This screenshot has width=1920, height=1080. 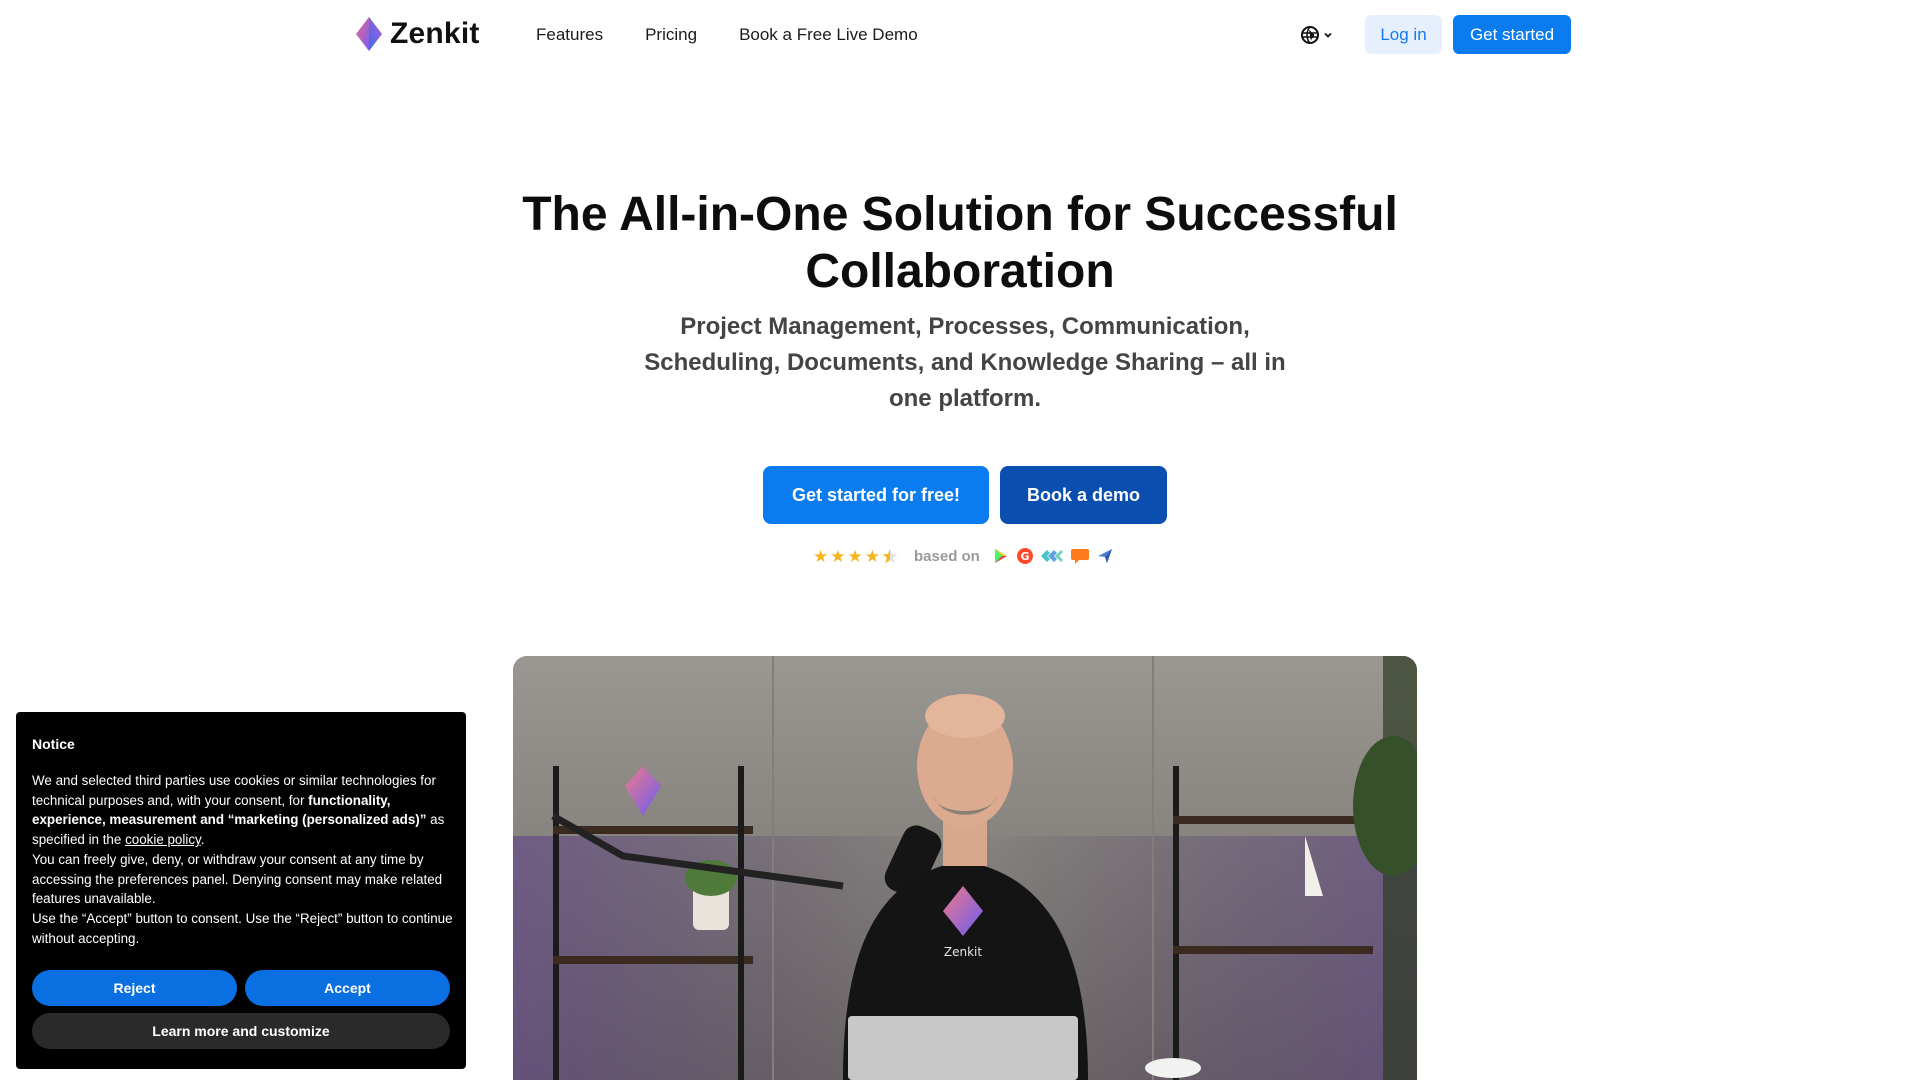 I want to click on rating-strip: ★ ★ ★ ★ based on G, so click(x=963, y=556).